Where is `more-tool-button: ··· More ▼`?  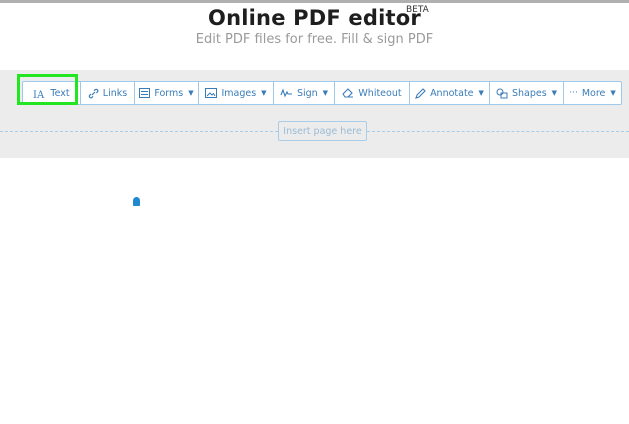 more-tool-button: ··· More ▼ is located at coordinates (592, 93).